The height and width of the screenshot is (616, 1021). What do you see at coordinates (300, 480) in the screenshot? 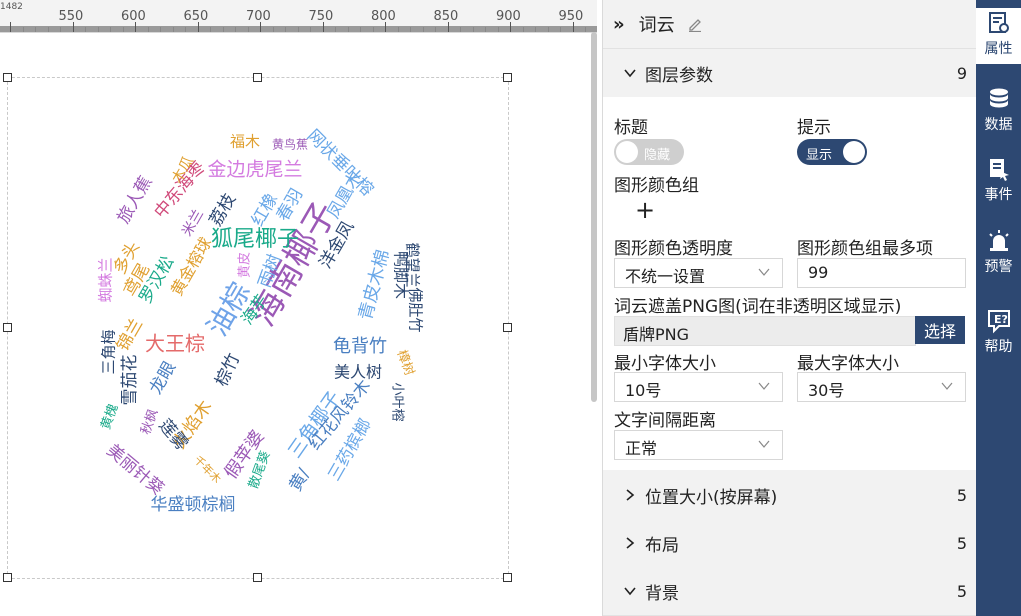
I see `cloud-word: 黄/` at bounding box center [300, 480].